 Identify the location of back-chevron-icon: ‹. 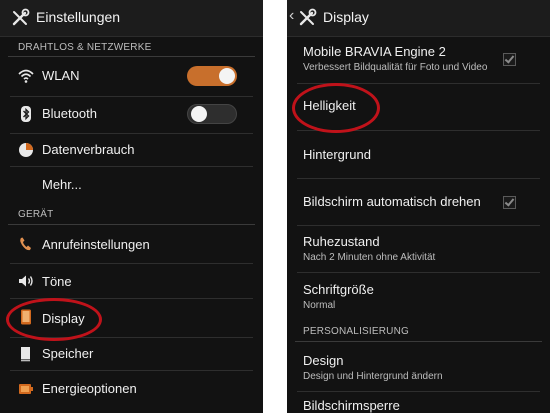
(291, 16).